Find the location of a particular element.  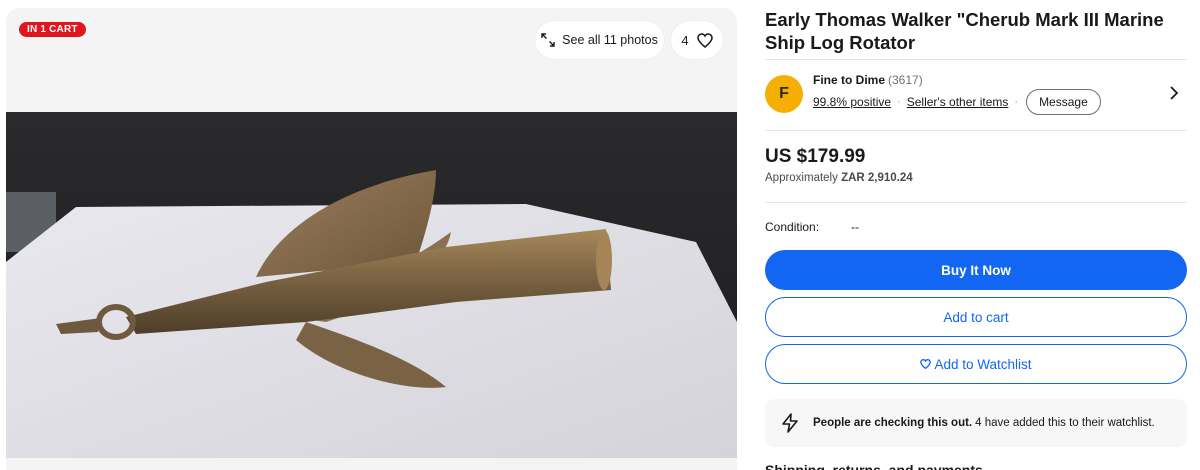

add-to-watchlist-button: Add to Watchlist is located at coordinates (976, 364).